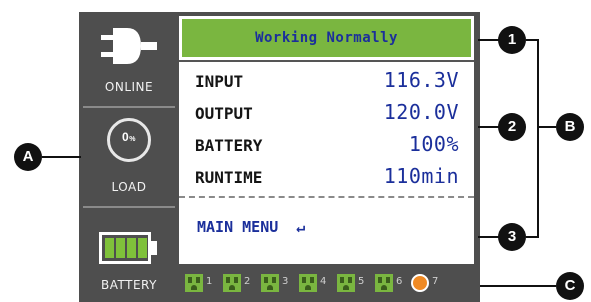 The width and height of the screenshot is (591, 302). What do you see at coordinates (129, 285) in the screenshot?
I see `battery-label: BATTERY` at bounding box center [129, 285].